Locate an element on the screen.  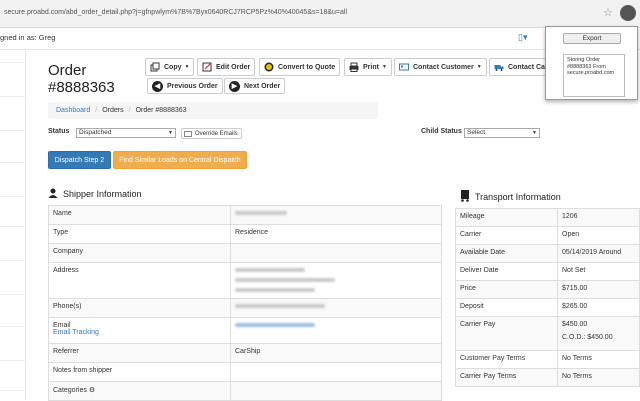
table-row: Email Email Tracking is located at coordinates (245, 330).